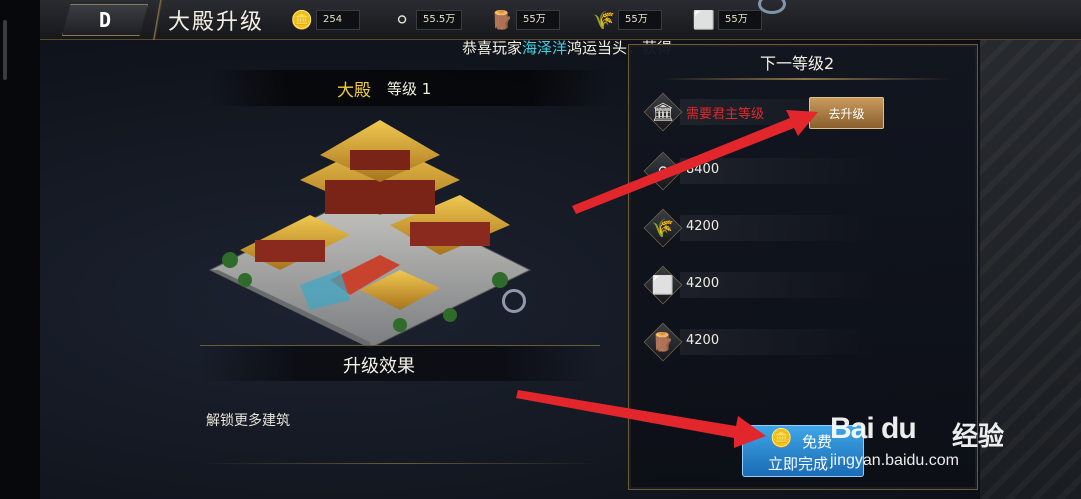 This screenshot has height=499, width=1081. What do you see at coordinates (402, 20) in the screenshot?
I see `silver-coin-icon: ⚪` at bounding box center [402, 20].